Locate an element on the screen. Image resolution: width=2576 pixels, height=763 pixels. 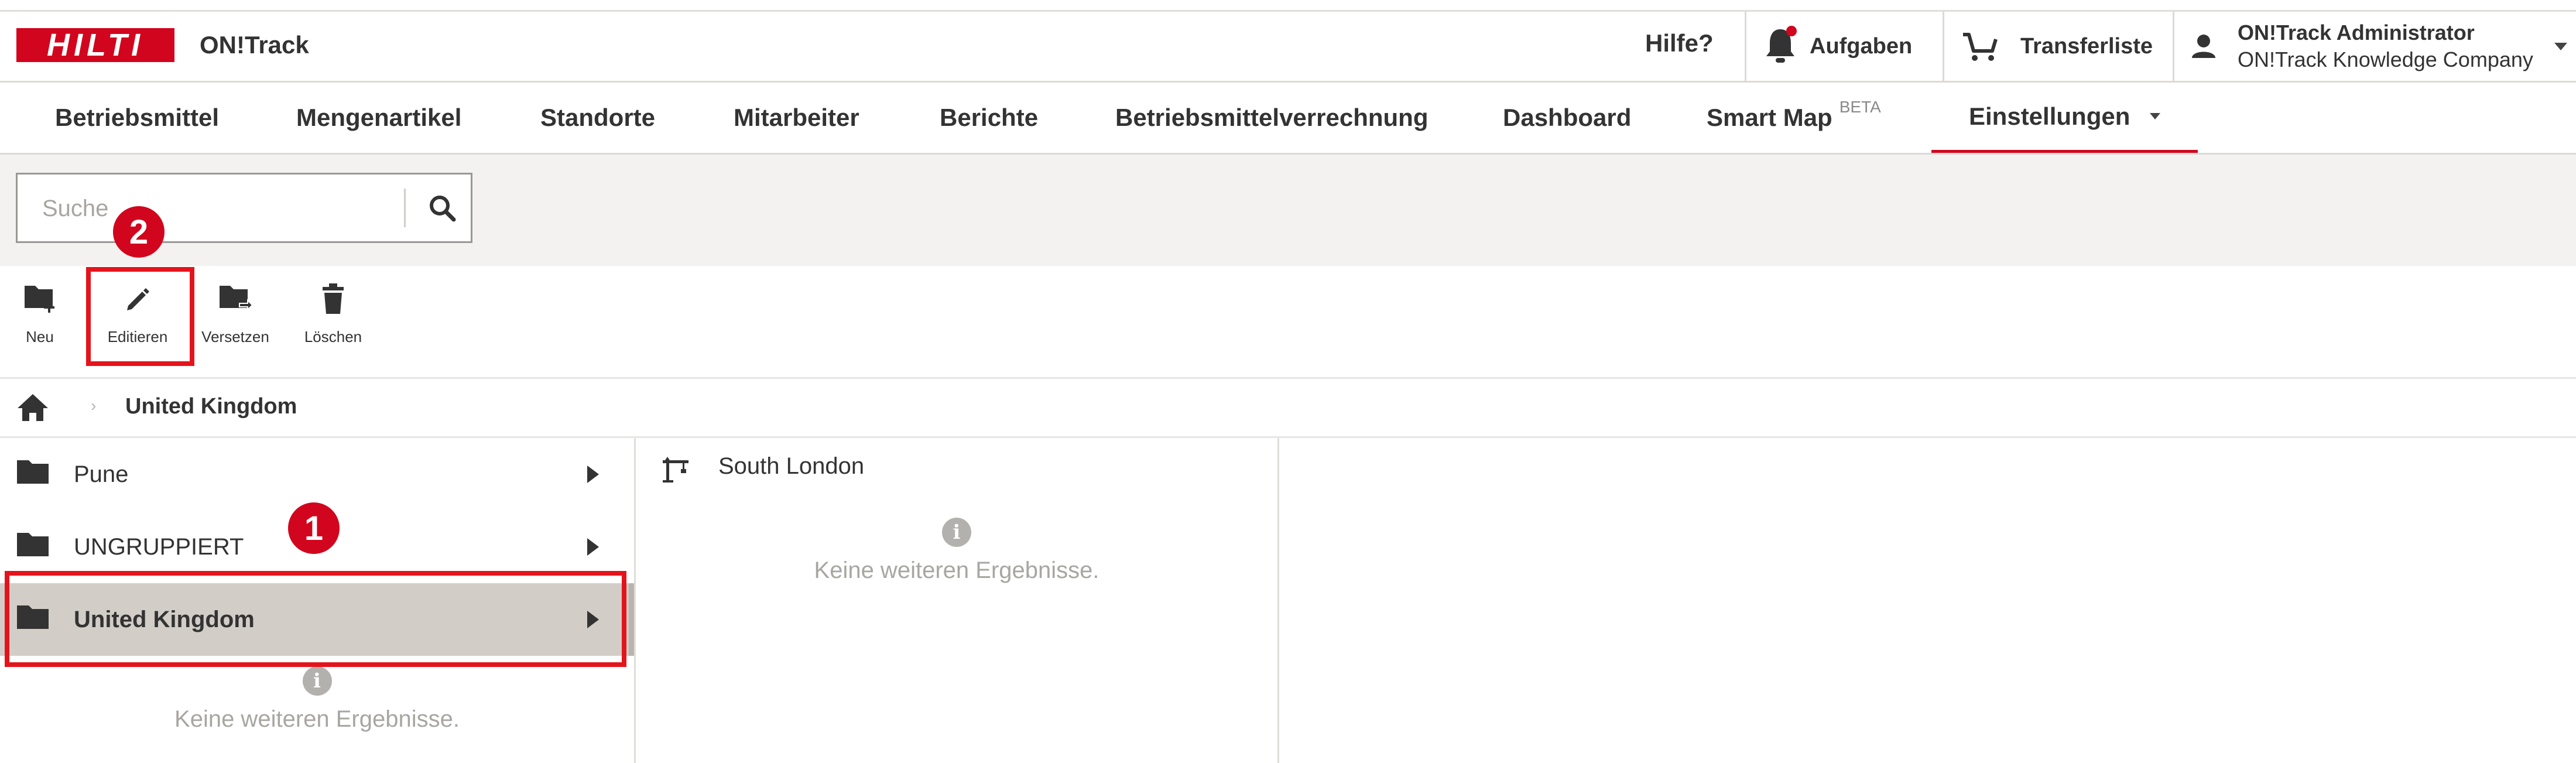
search-divider is located at coordinates (405, 208).